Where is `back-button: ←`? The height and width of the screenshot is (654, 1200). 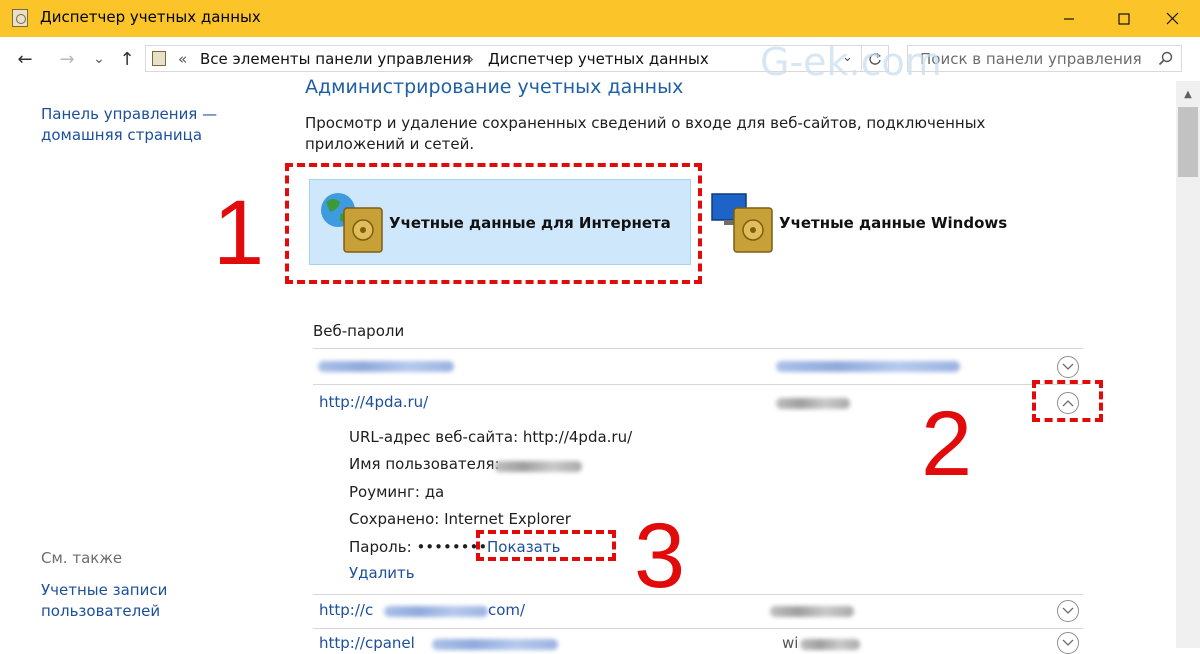 back-button: ← is located at coordinates (25, 59).